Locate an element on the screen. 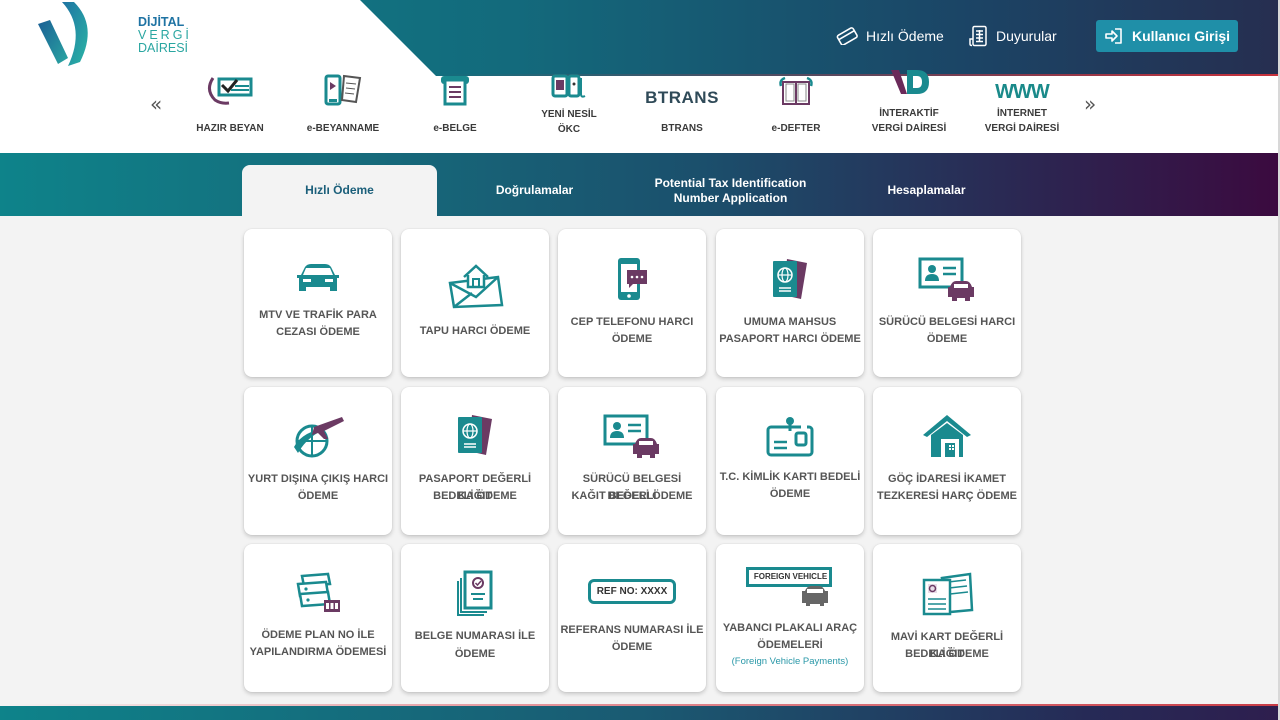  www-logo: WWW is located at coordinates (1022, 84).